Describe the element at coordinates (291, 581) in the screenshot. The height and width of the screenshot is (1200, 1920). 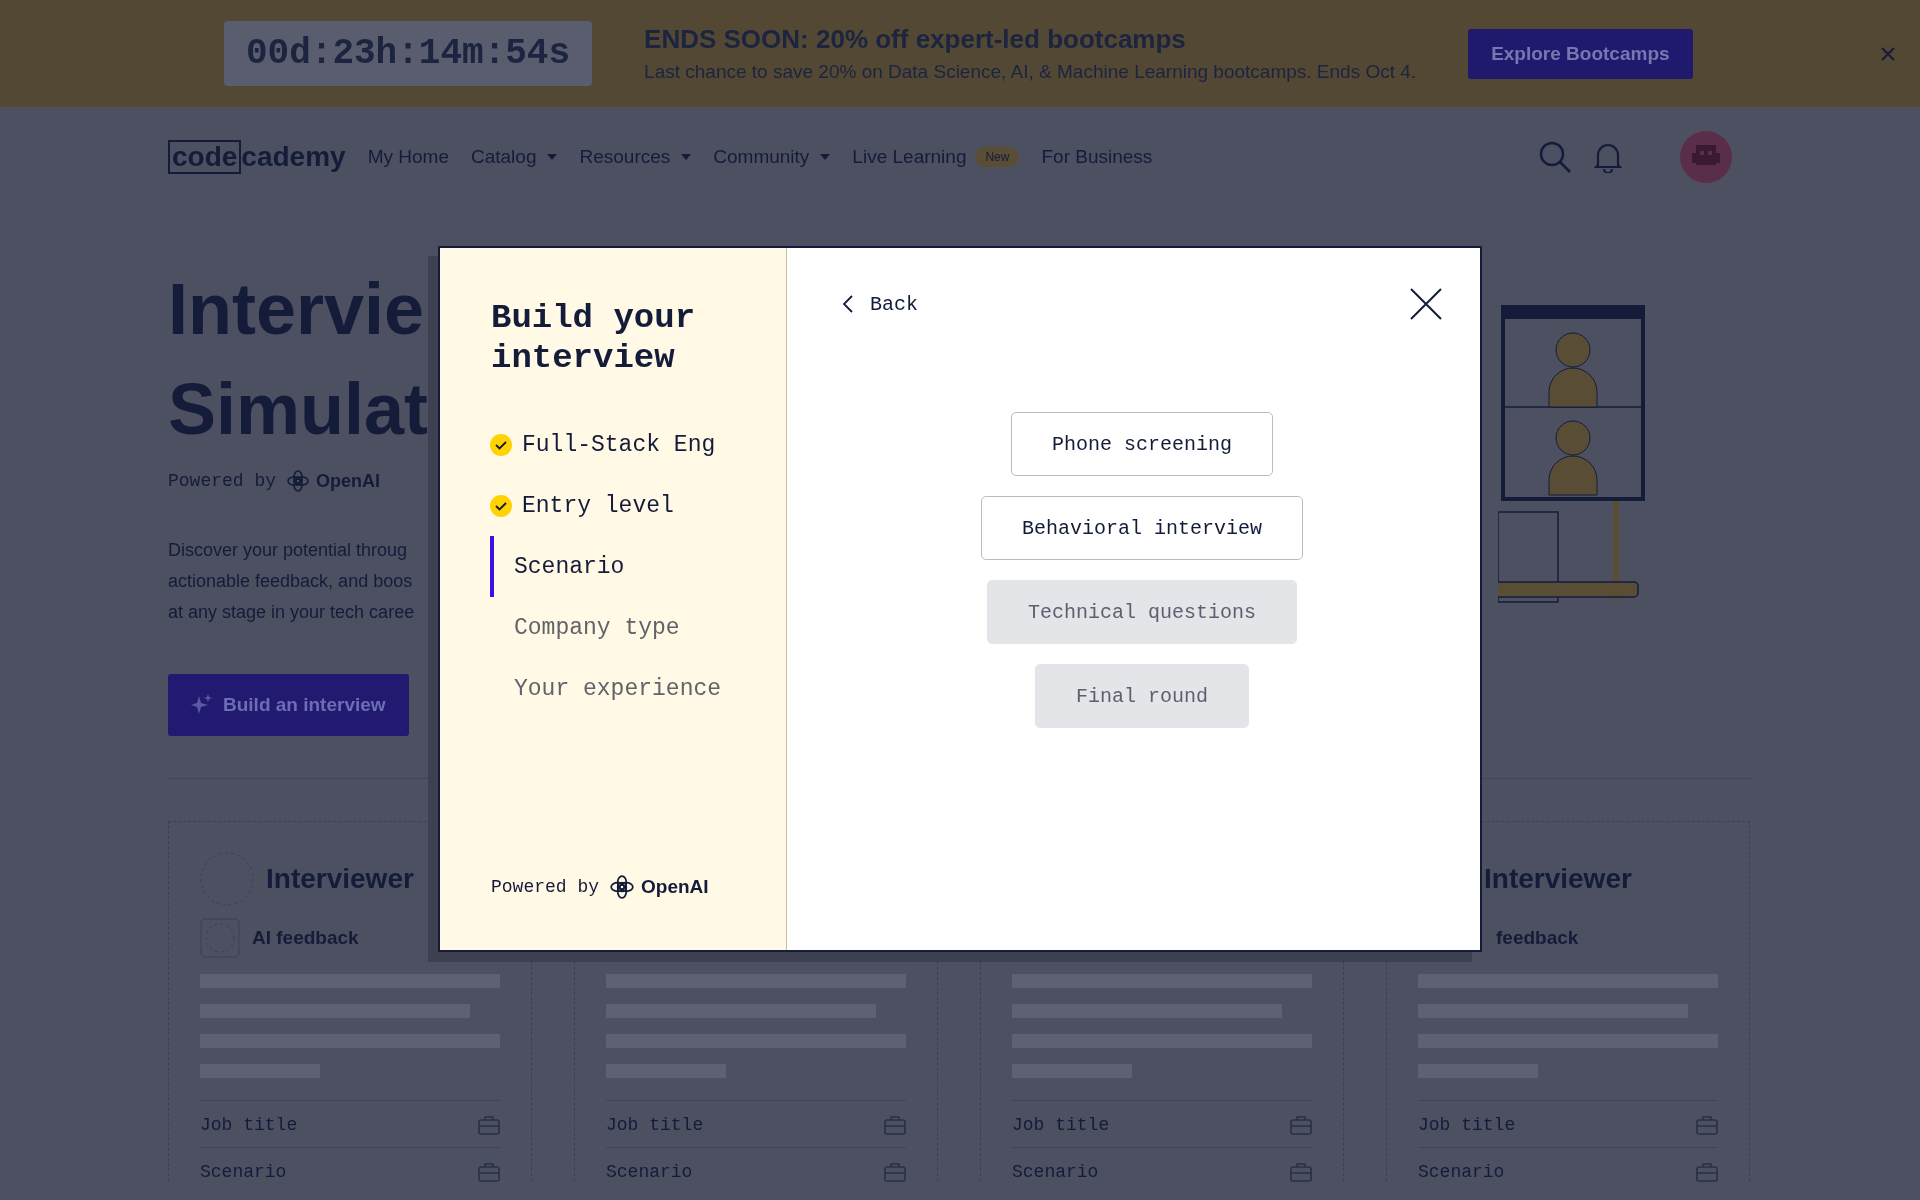
I see `hero-description: actionable feedback, and boos` at that location.